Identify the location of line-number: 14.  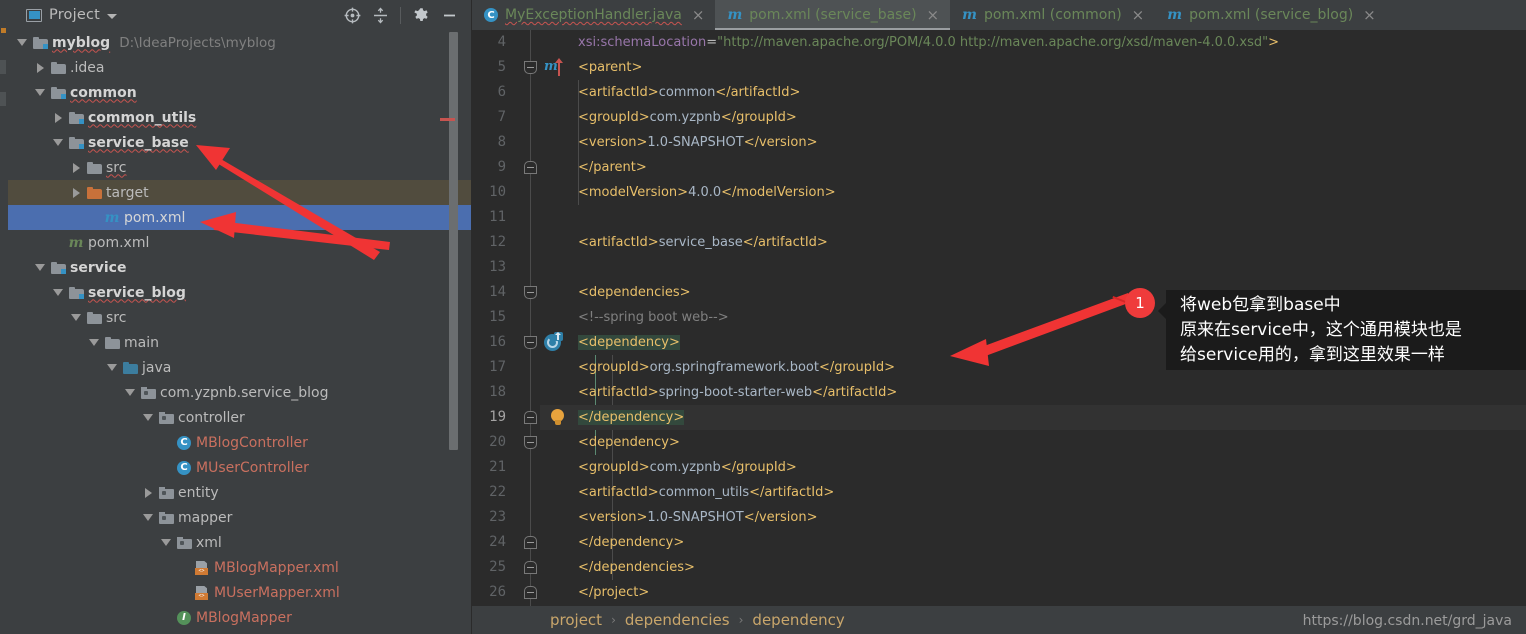
(497, 292).